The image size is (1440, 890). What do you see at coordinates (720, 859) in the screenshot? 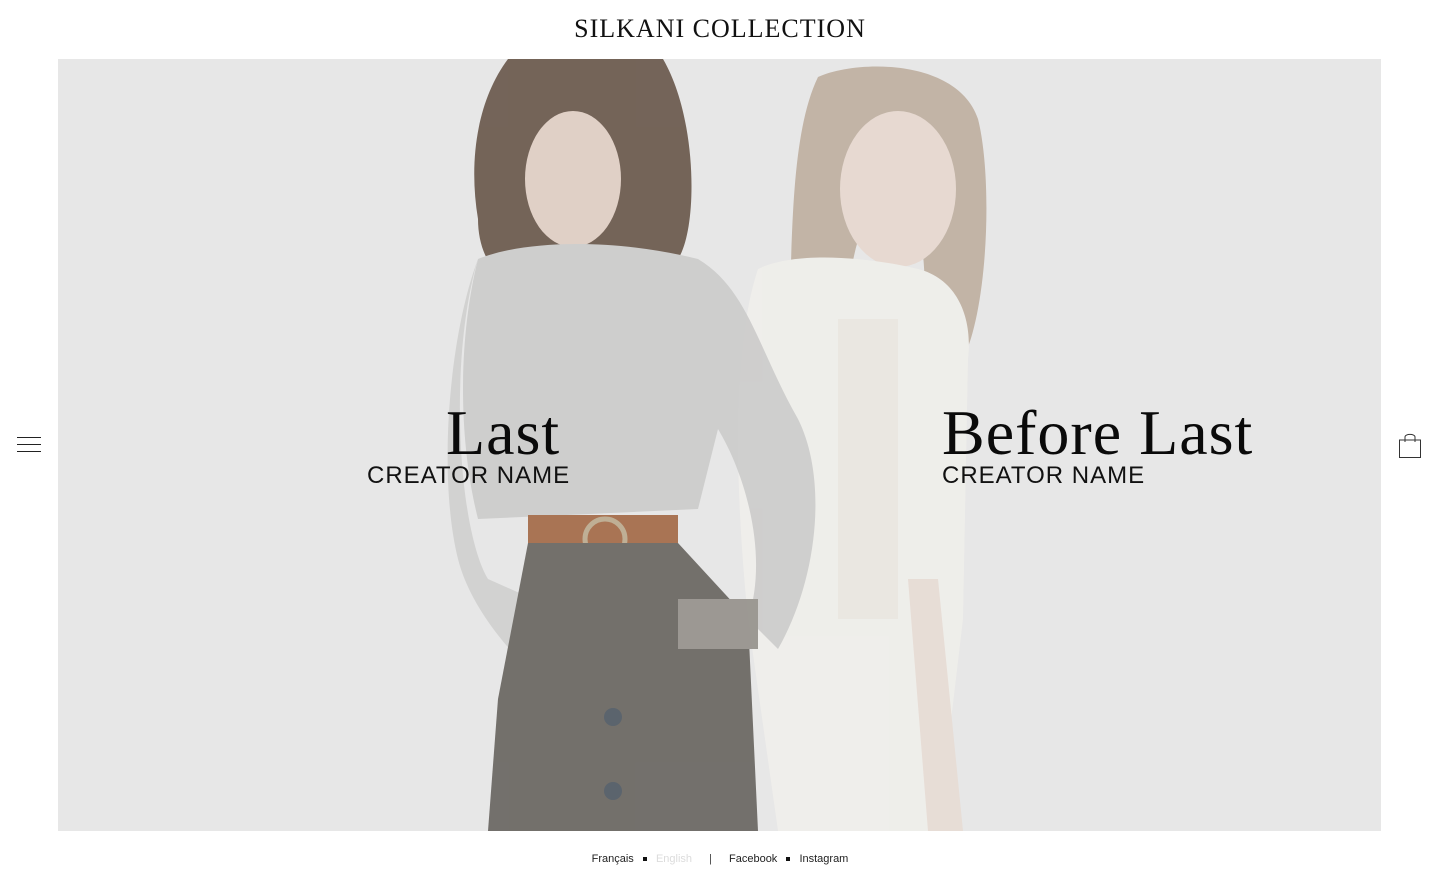
I see `site-footer: Français English | Facebook Instagram` at bounding box center [720, 859].